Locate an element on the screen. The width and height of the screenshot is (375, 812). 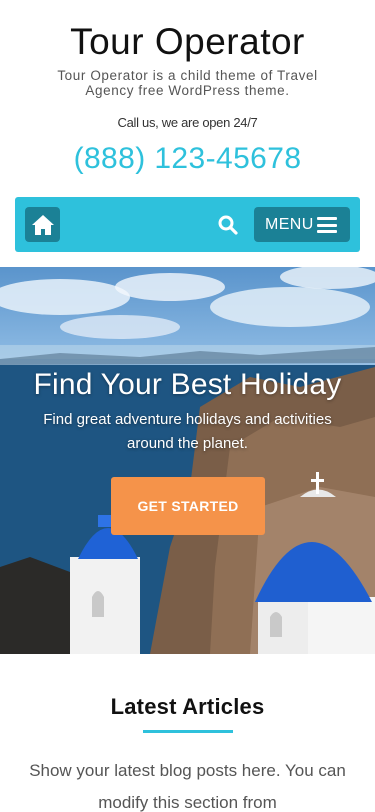
title-underline is located at coordinates (187, 731).